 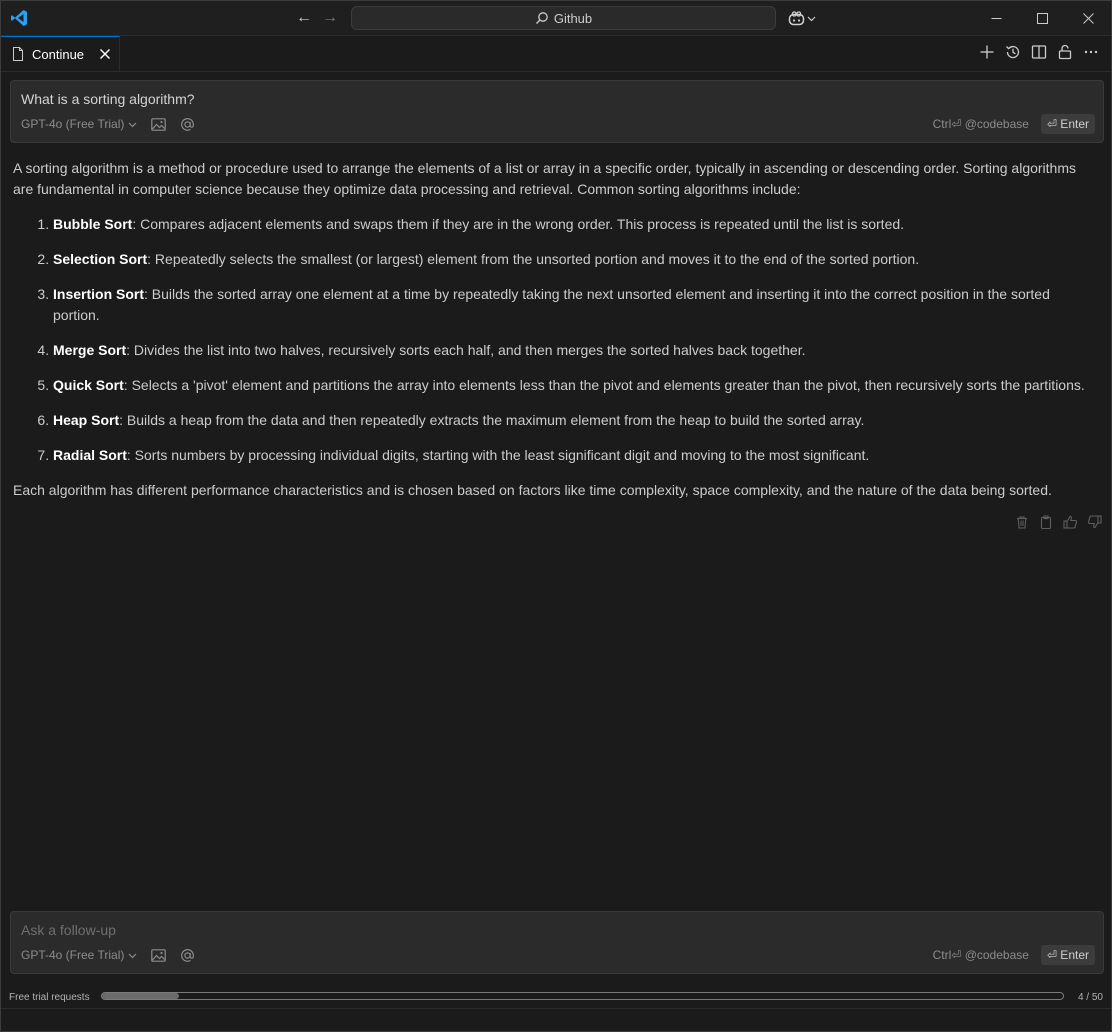 I want to click on search-icon, so click(x=541, y=18).